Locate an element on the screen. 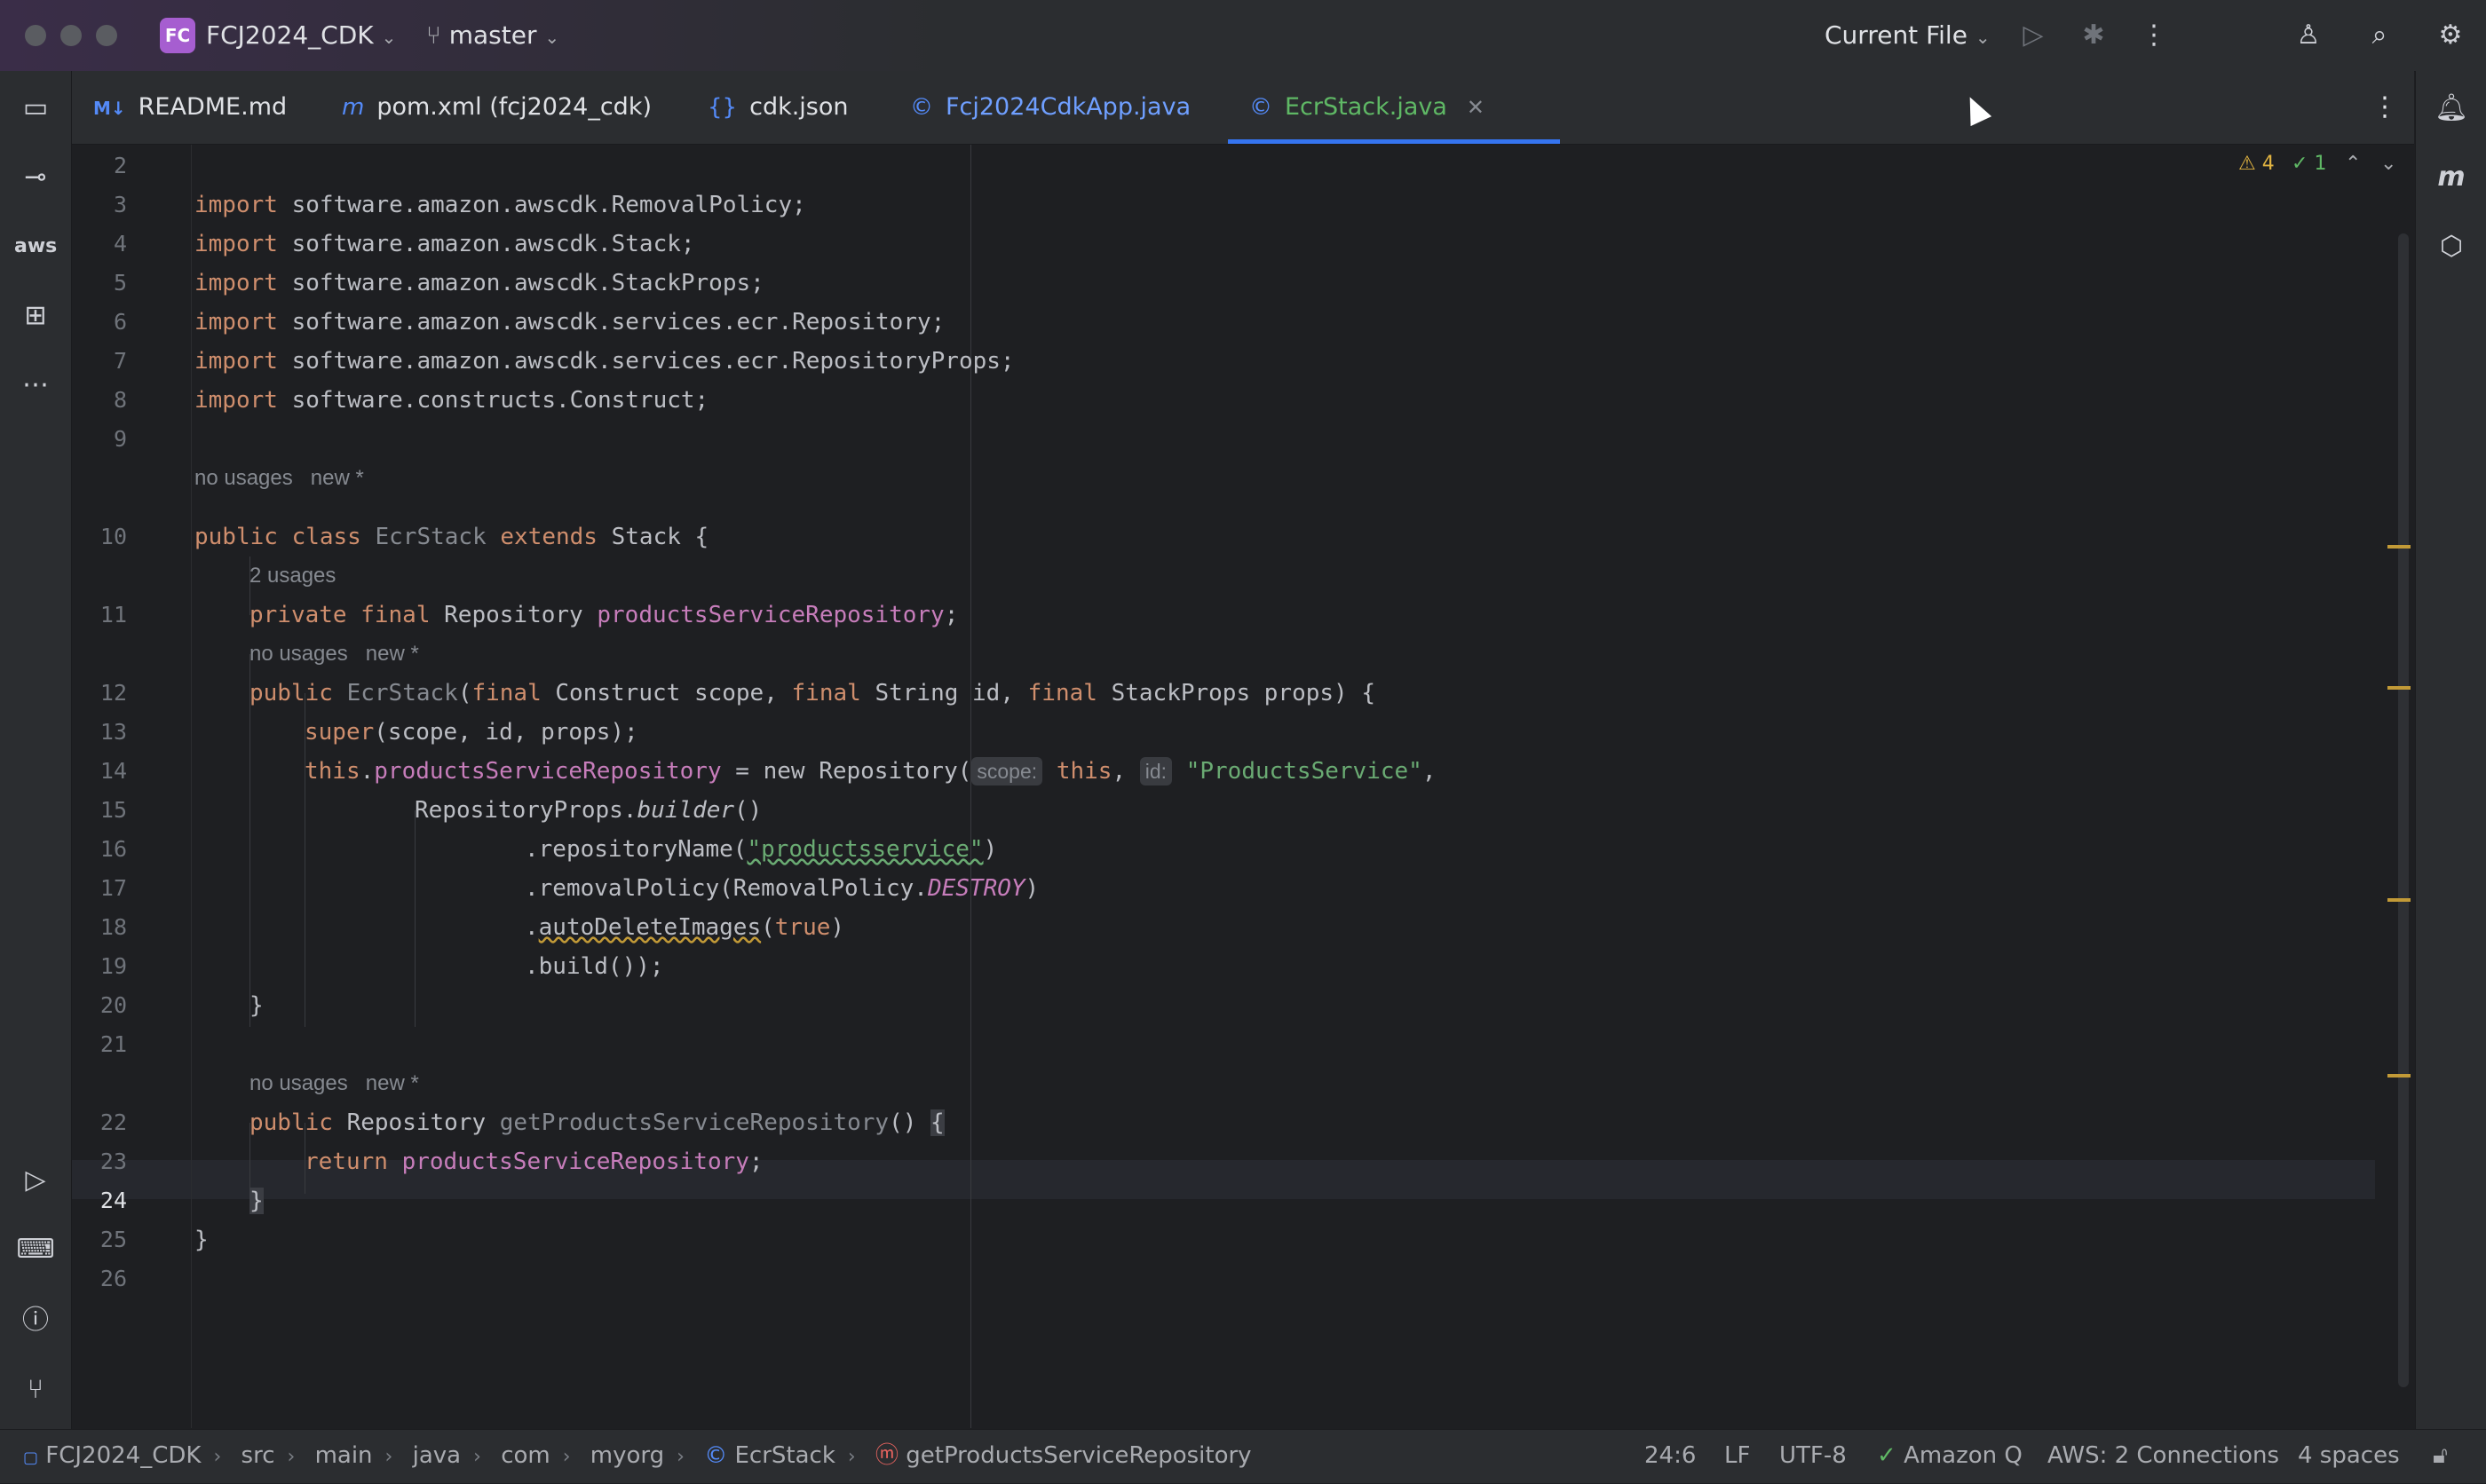 The width and height of the screenshot is (2486, 1484). breadcrumb-item: src is located at coordinates (258, 1456).